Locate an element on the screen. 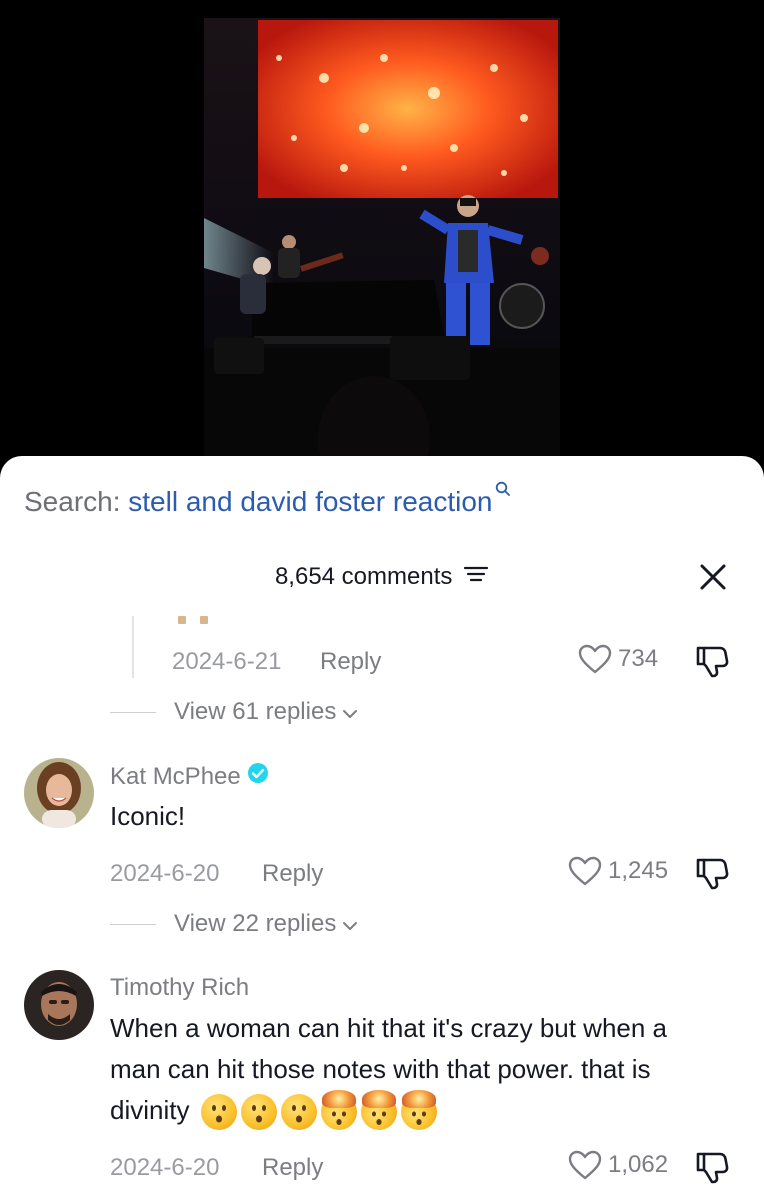  view-replies-label: View 22 replies is located at coordinates (255, 923).